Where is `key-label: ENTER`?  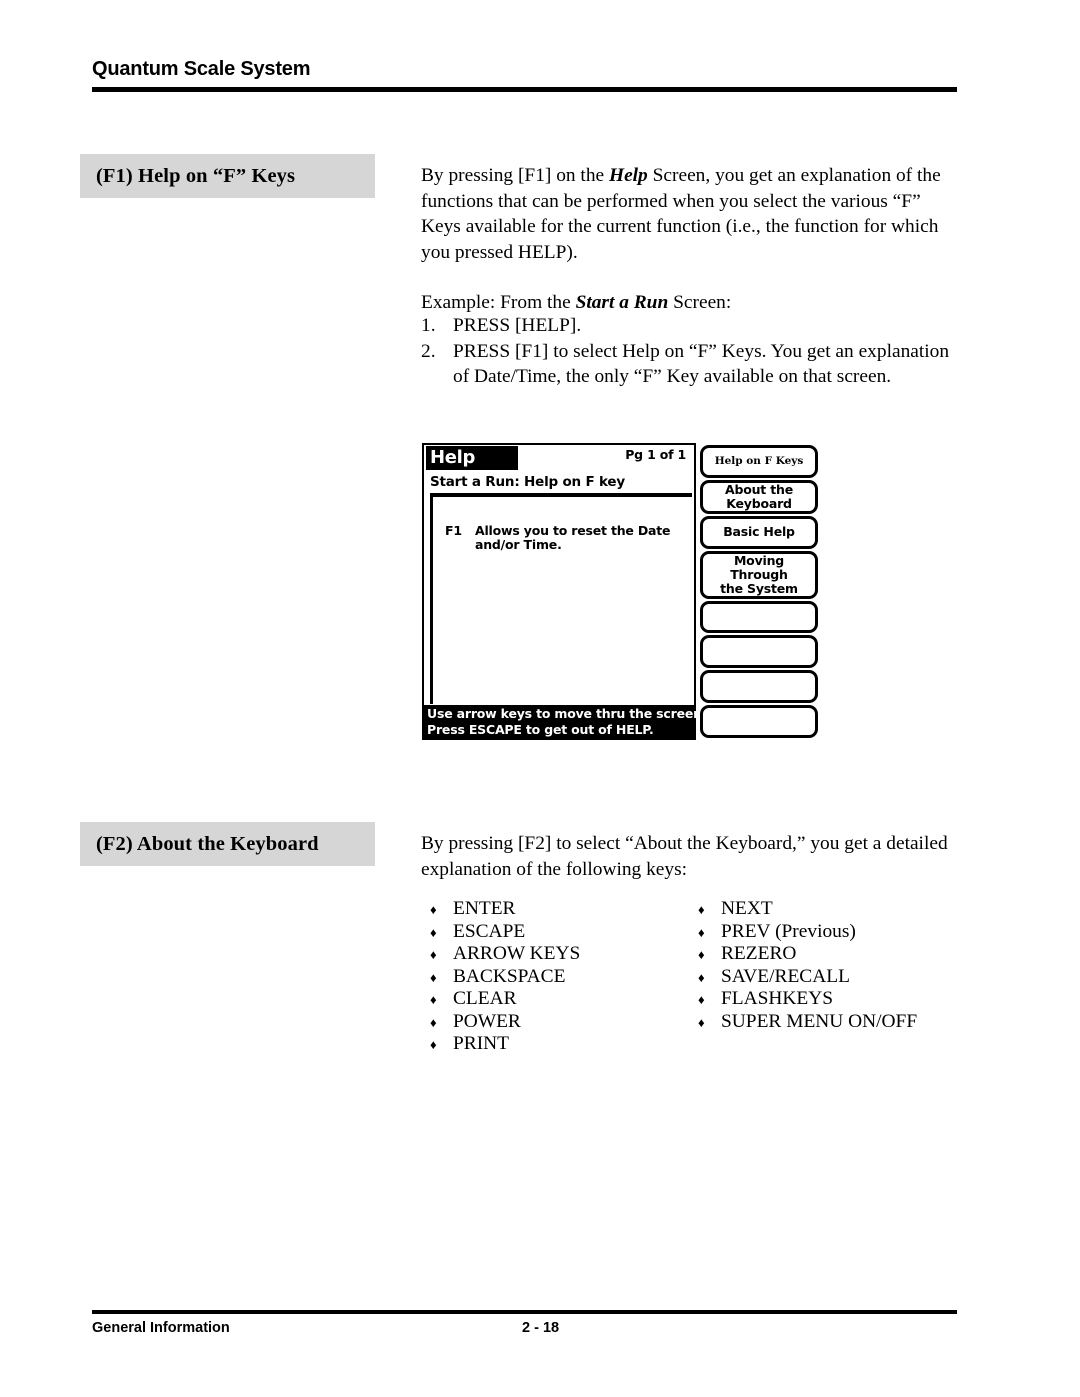
key-label: ENTER is located at coordinates (484, 908).